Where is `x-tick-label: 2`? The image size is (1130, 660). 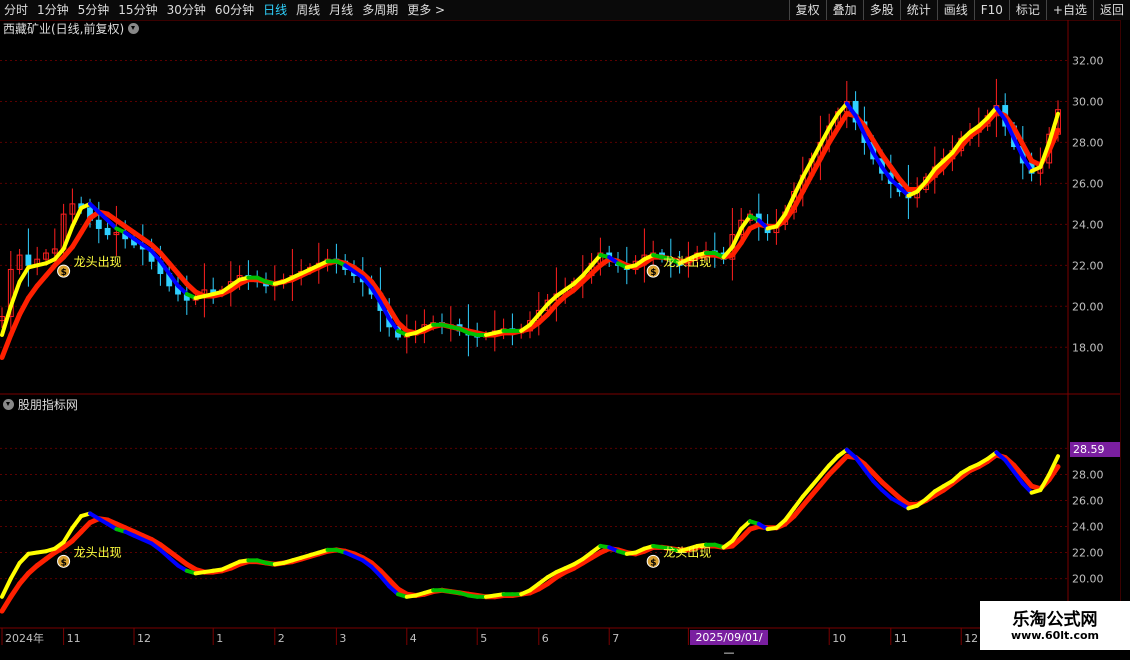
x-tick-label: 2 is located at coordinates (281, 638).